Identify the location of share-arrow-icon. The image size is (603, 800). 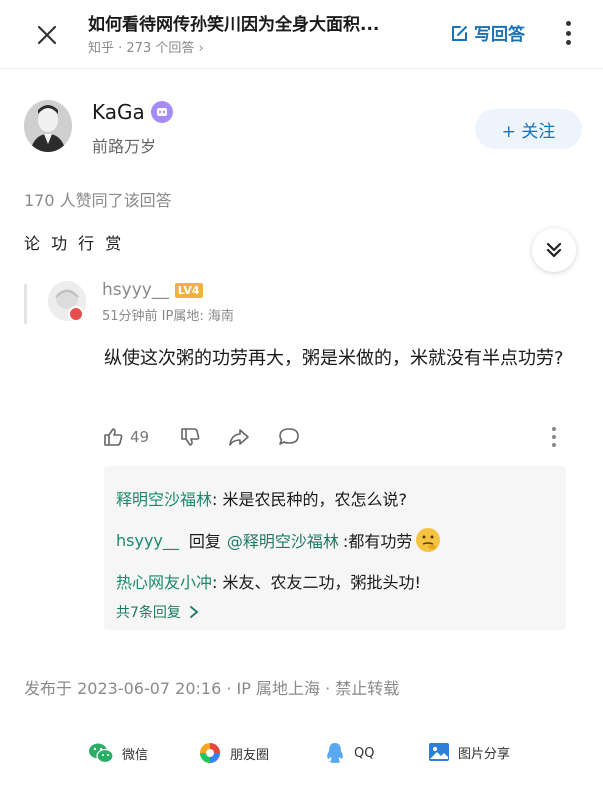
(239, 437).